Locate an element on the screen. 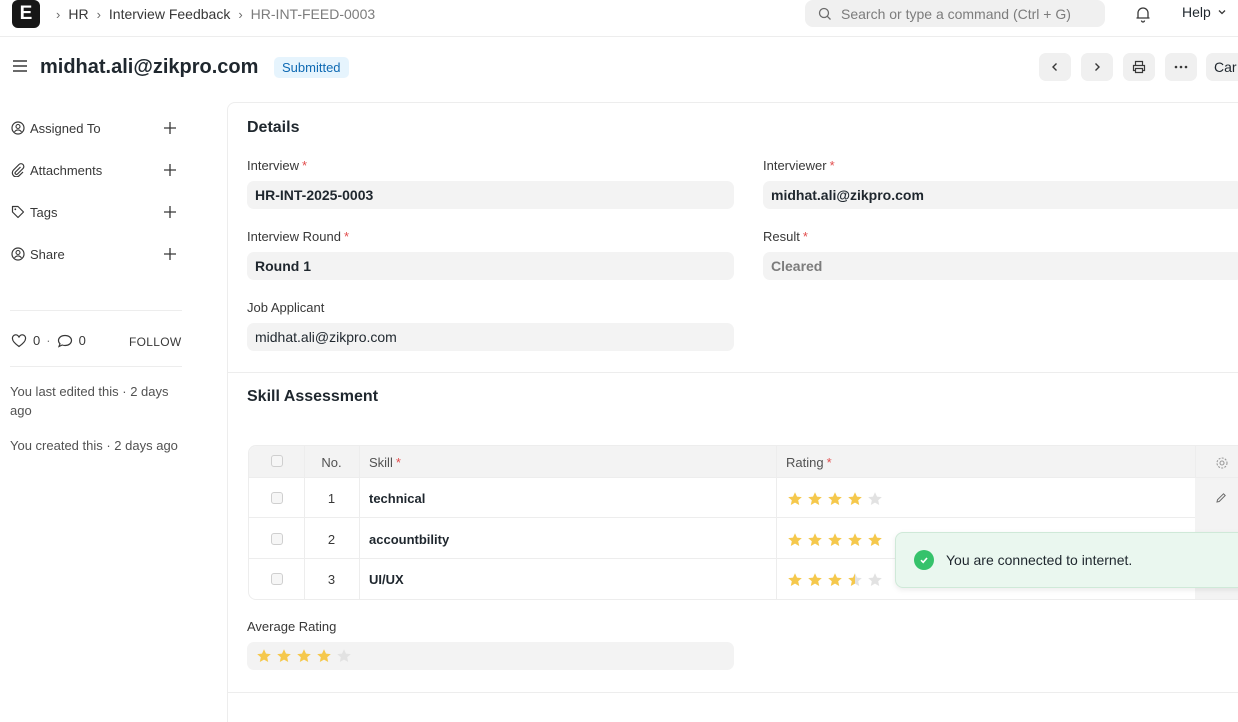  row-number: 1 is located at coordinates (331, 498).